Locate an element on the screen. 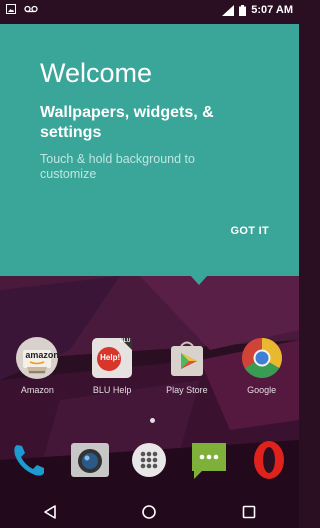 Image resolution: width=320 pixels, height=528 pixels. welcome-card-pointer is located at coordinates (199, 280).